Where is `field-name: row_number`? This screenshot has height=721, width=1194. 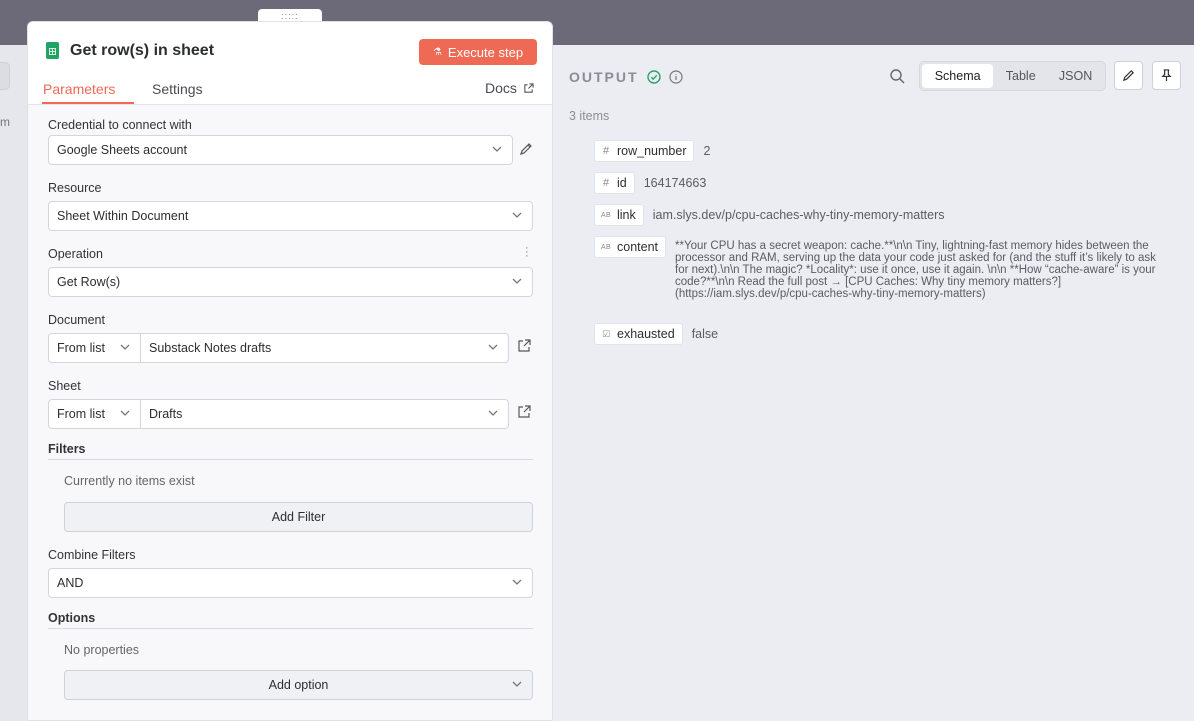
field-name: row_number is located at coordinates (652, 151).